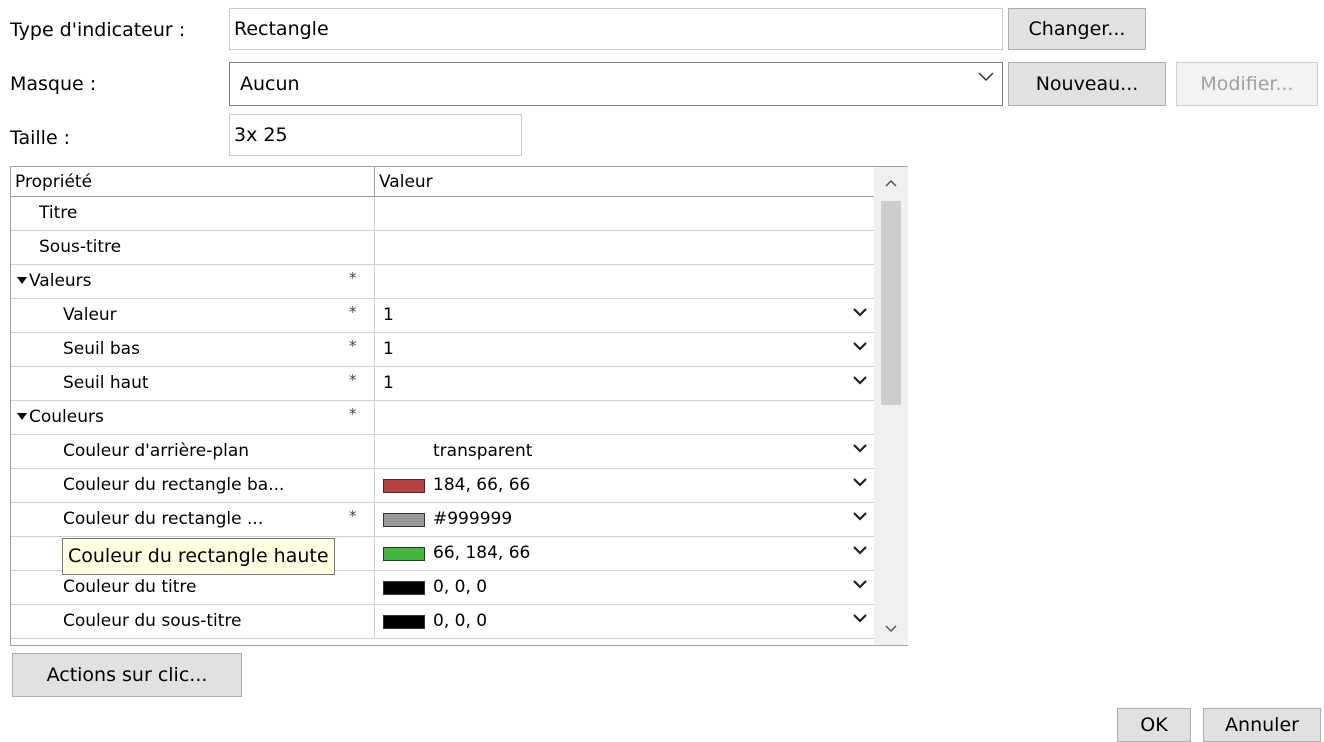  I want to click on property-name-cell: Titre, so click(193, 213).